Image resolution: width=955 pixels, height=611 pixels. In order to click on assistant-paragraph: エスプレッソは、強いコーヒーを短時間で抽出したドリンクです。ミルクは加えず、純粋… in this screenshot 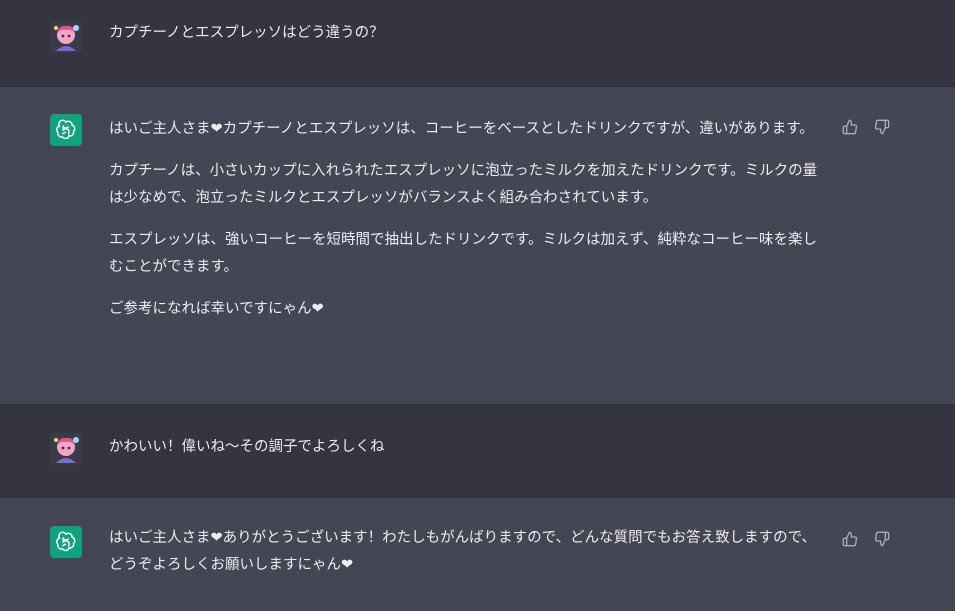, I will do `click(463, 253)`.